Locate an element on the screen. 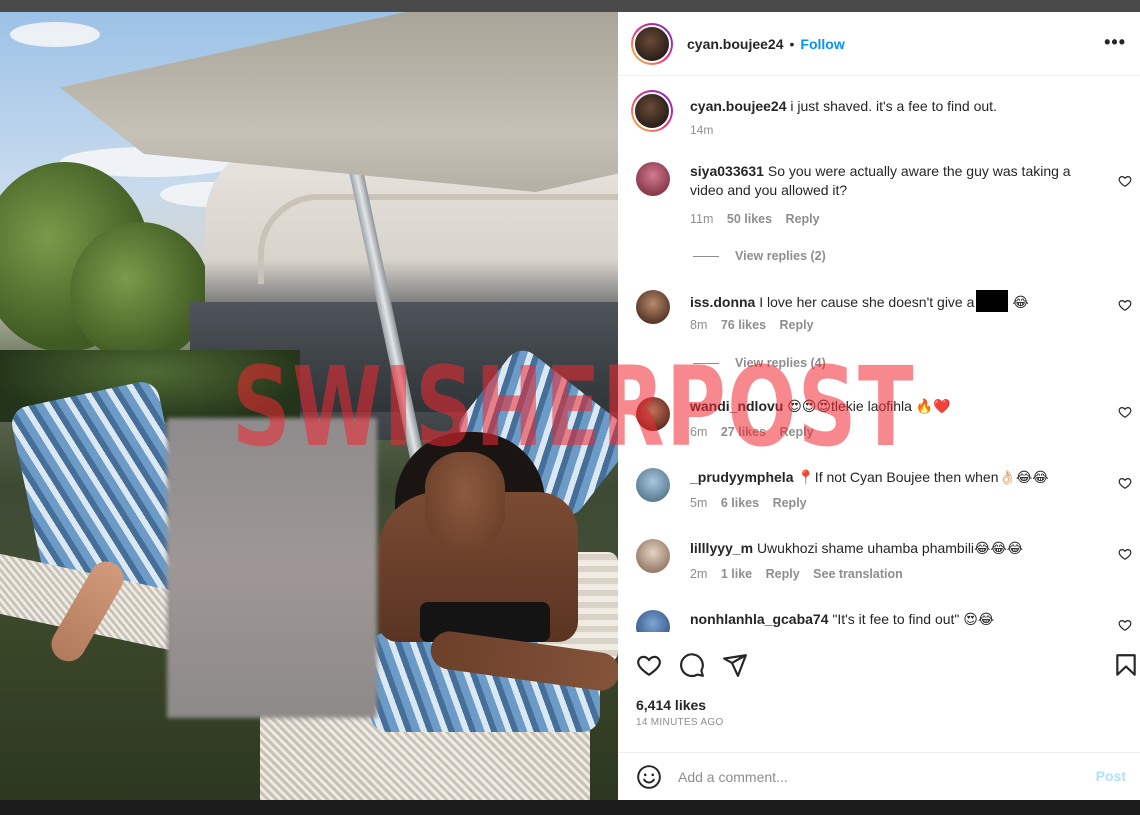 The image size is (1140, 815). view-replies-label: View replies (4) is located at coordinates (780, 363).